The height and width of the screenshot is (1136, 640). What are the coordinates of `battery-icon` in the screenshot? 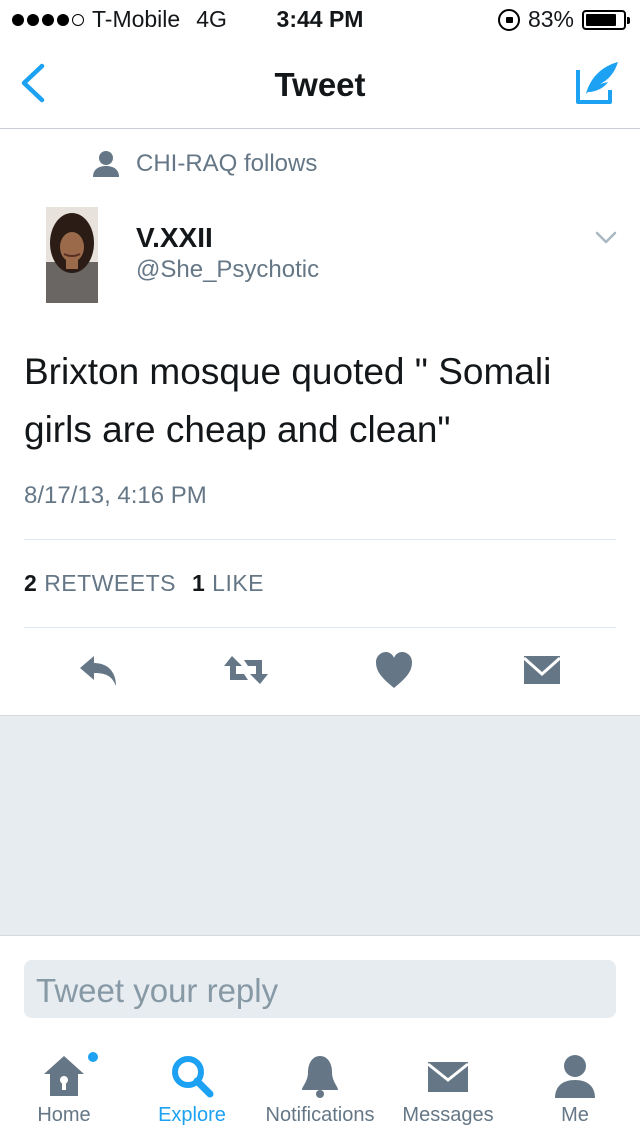 It's located at (606, 19).